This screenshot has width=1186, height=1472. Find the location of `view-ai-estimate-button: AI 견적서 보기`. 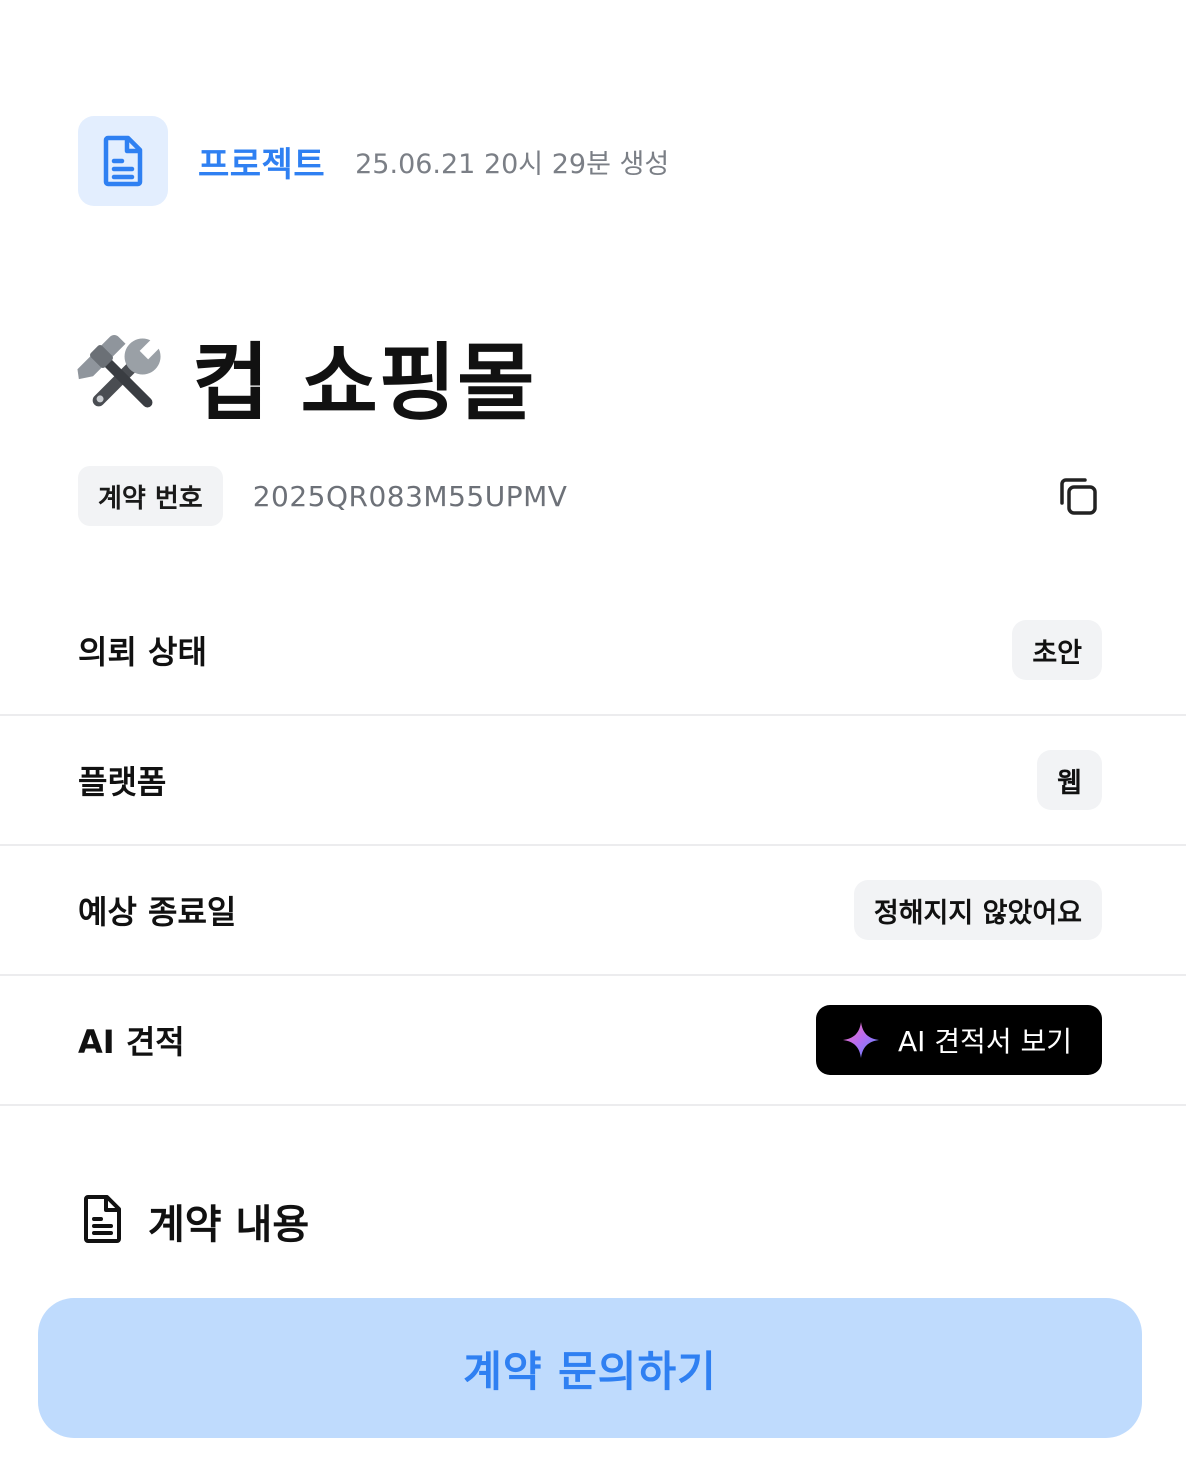

view-ai-estimate-button: AI 견적서 보기 is located at coordinates (958, 1040).